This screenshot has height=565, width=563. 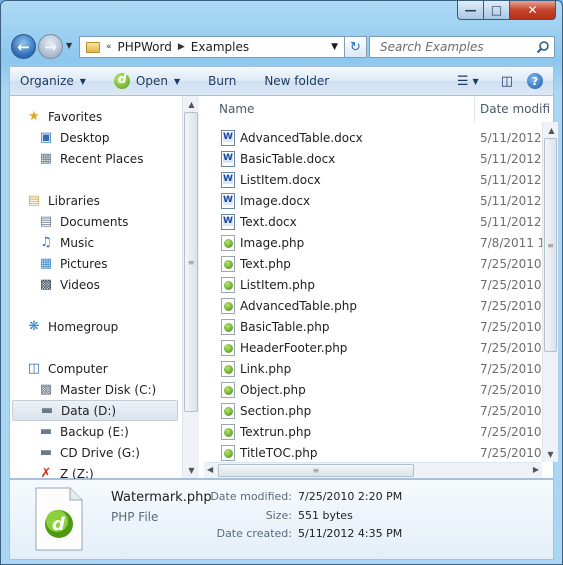 I want to click on file-row: Section.php 7/25/2010 2, so click(x=378, y=411).